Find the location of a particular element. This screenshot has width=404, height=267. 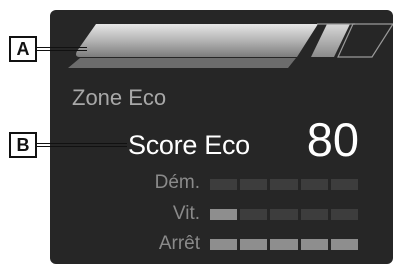

score-eco-value: 80 is located at coordinates (332, 139).